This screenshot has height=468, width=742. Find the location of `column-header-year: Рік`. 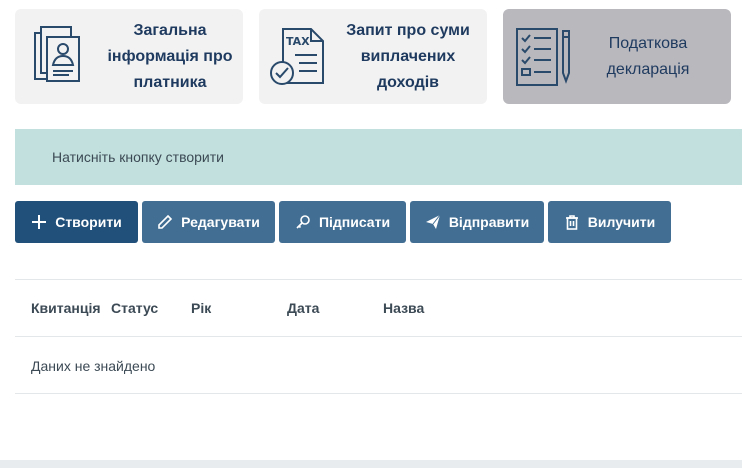

column-header-year: Рік is located at coordinates (201, 308).